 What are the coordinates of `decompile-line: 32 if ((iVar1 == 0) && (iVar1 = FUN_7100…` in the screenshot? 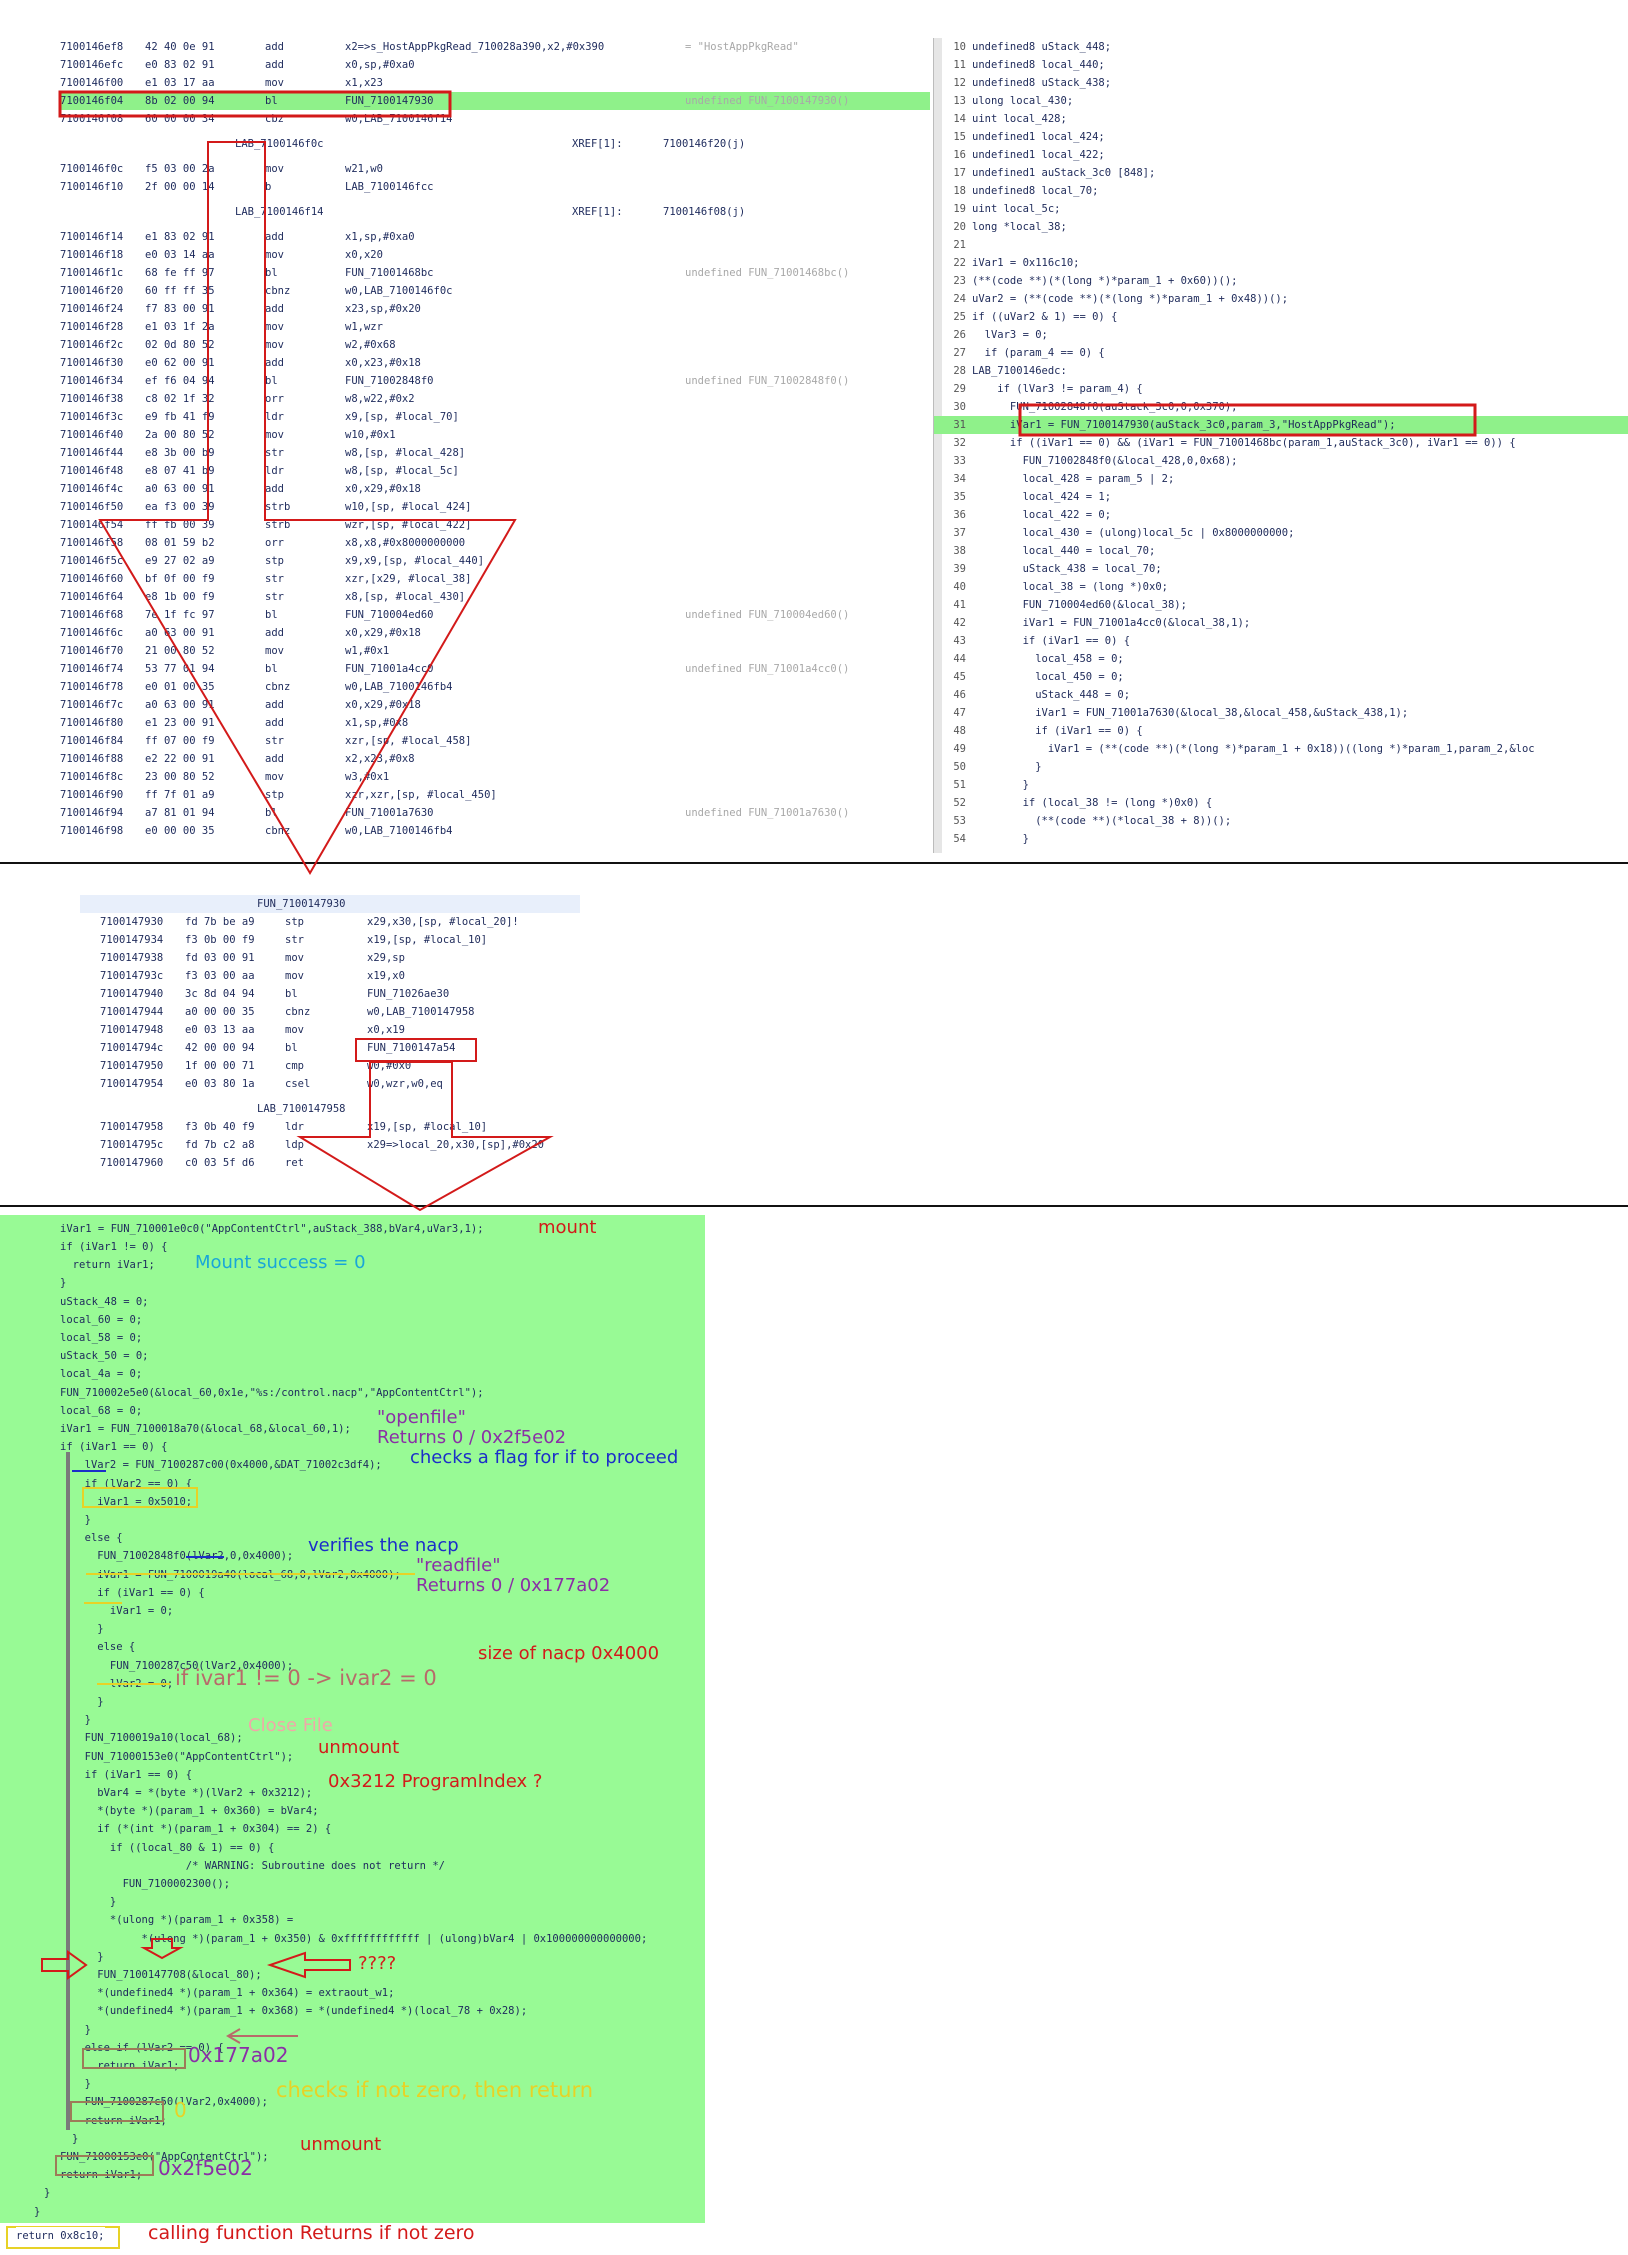 It's located at (1229, 443).